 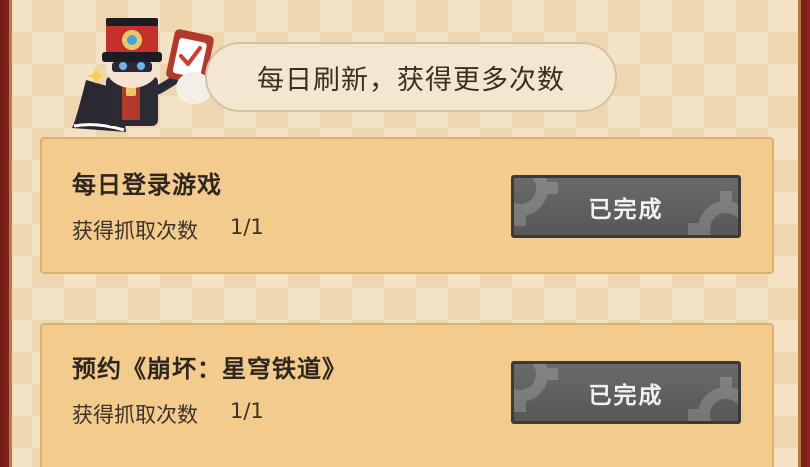 What do you see at coordinates (209, 369) in the screenshot?
I see `task-title: 预约《崩坏：星穹铁道》` at bounding box center [209, 369].